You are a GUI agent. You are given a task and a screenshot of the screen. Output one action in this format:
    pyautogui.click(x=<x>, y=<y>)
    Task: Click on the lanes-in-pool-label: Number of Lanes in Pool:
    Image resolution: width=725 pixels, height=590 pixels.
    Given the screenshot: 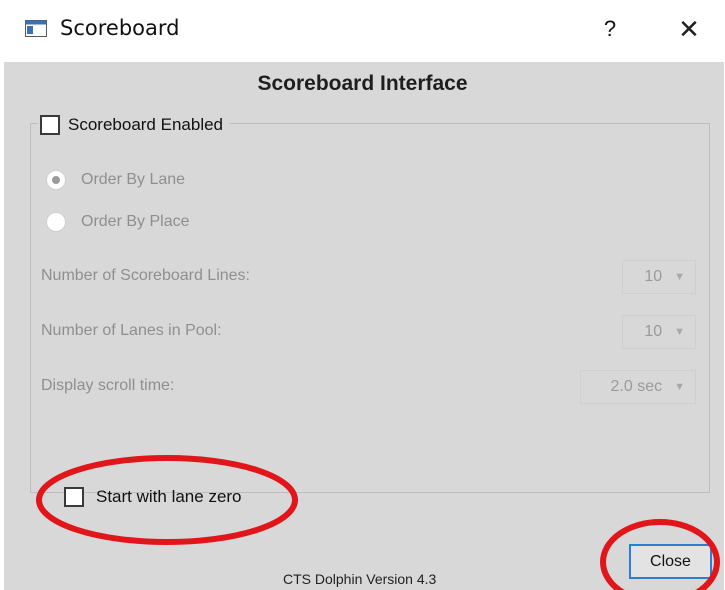 What is the action you would take?
    pyautogui.click(x=131, y=330)
    